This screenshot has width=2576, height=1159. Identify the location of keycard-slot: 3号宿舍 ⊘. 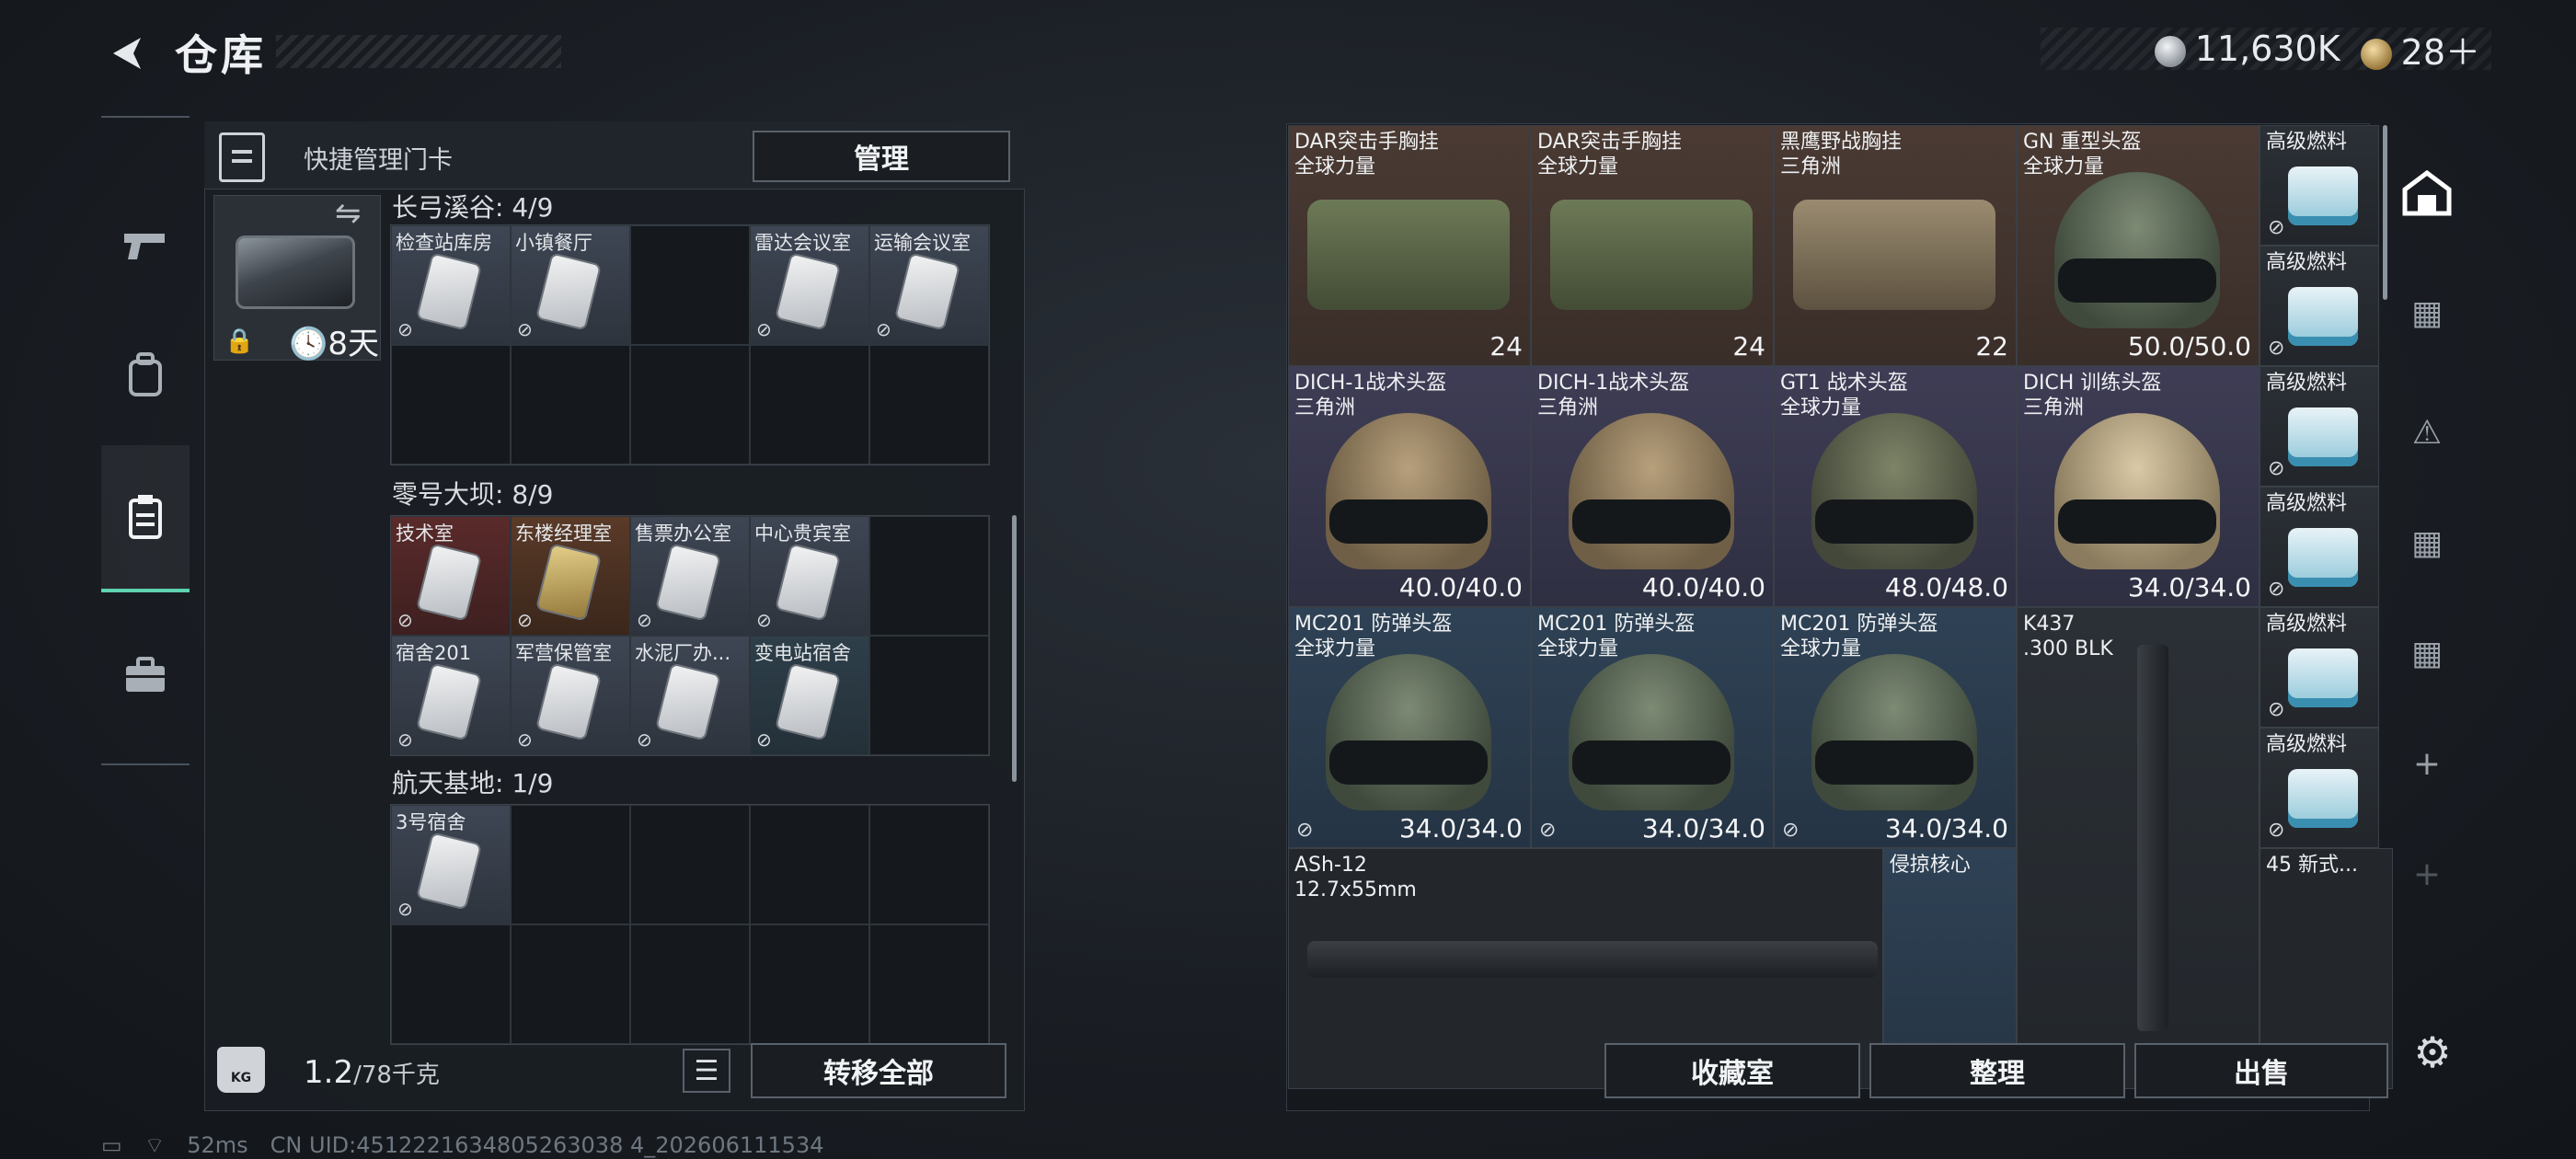
(451, 864).